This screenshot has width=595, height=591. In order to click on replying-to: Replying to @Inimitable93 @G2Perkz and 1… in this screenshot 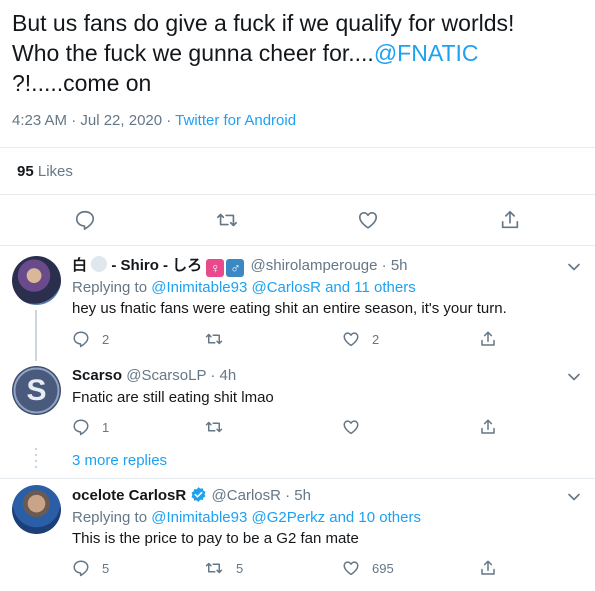, I will do `click(246, 518)`.